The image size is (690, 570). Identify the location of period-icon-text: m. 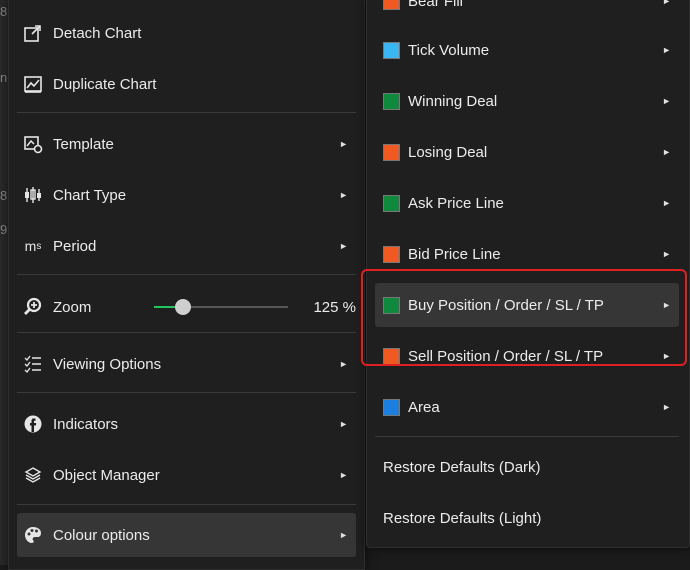
(30, 246).